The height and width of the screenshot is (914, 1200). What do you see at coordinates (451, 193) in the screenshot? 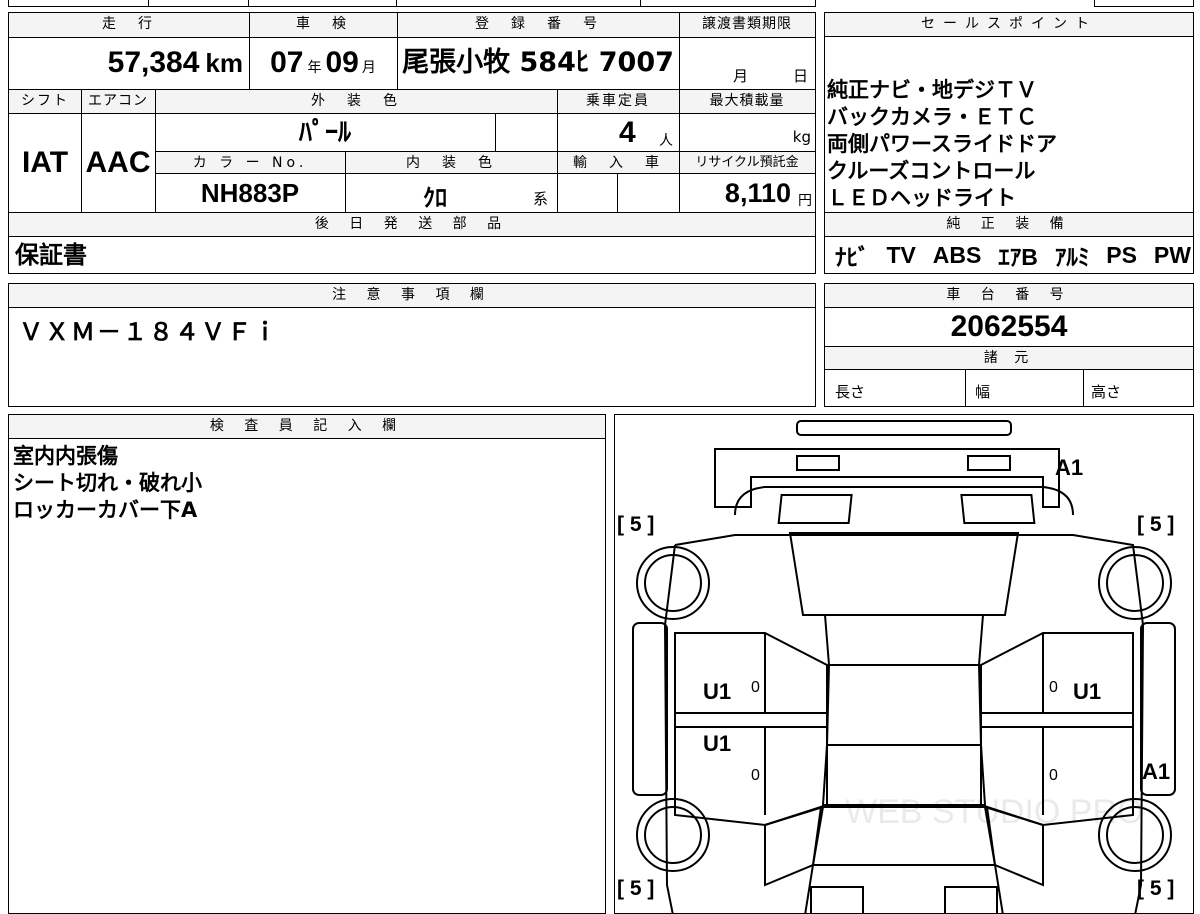
I see `interior-color-value: ｸﾛ 系` at bounding box center [451, 193].